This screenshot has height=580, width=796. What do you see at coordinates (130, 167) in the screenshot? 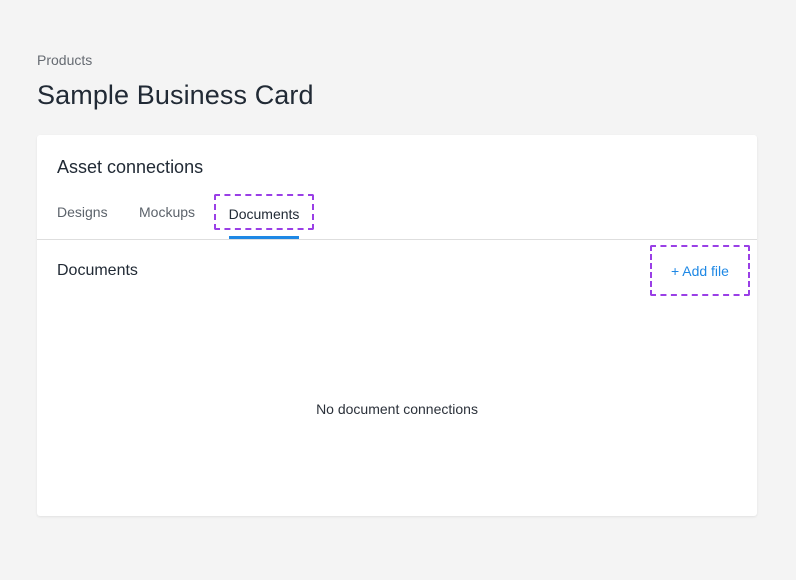
I see `asset-connections-title: Asset connections` at bounding box center [130, 167].